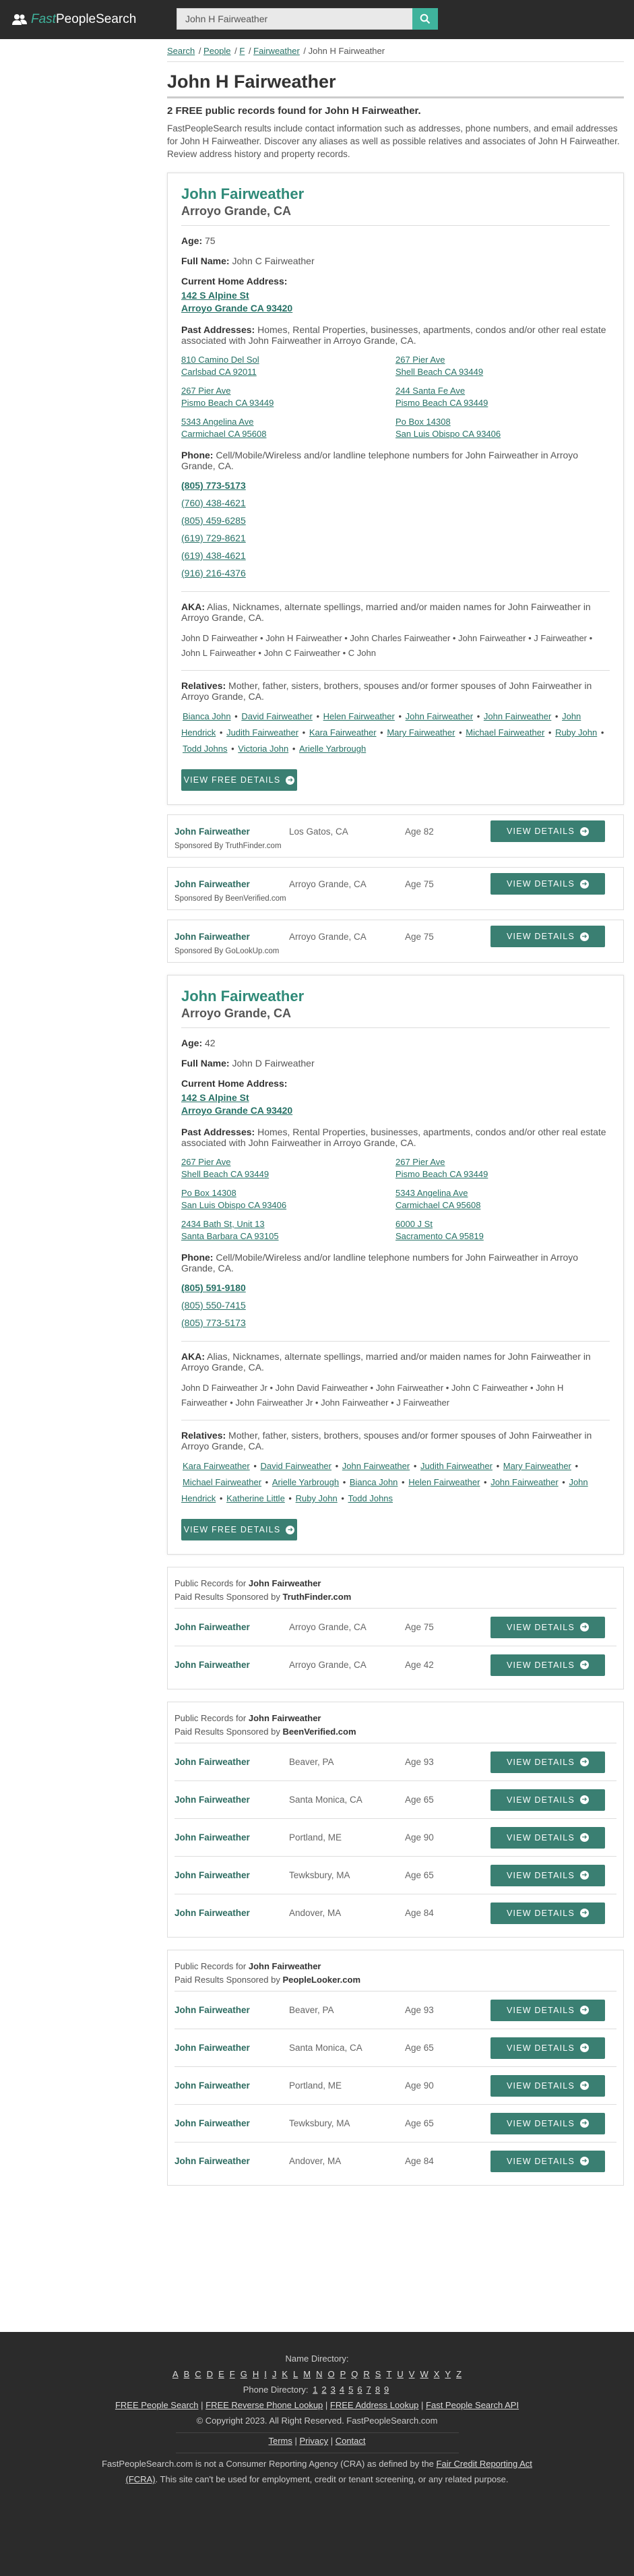  What do you see at coordinates (343, 2374) in the screenshot?
I see `letter-link: P` at bounding box center [343, 2374].